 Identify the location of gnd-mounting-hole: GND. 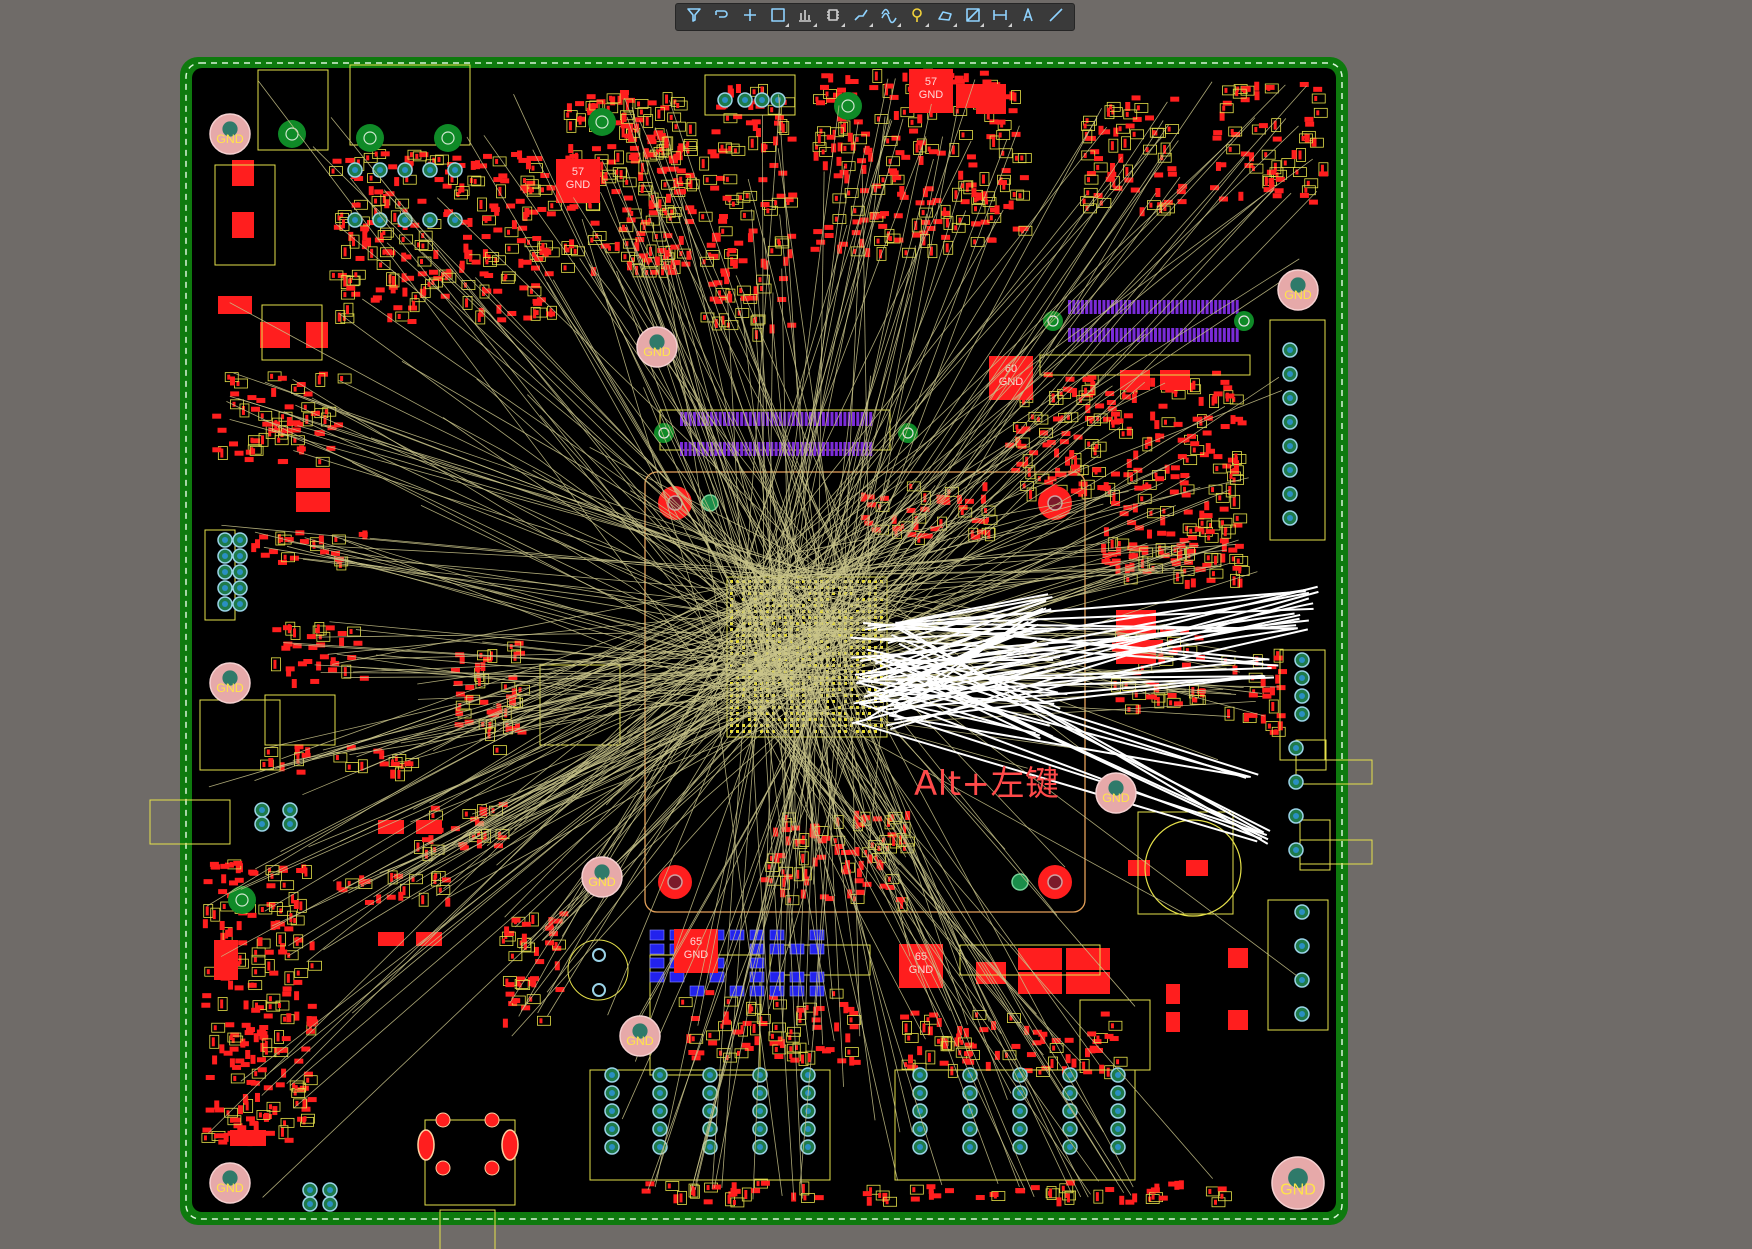
(640, 1036).